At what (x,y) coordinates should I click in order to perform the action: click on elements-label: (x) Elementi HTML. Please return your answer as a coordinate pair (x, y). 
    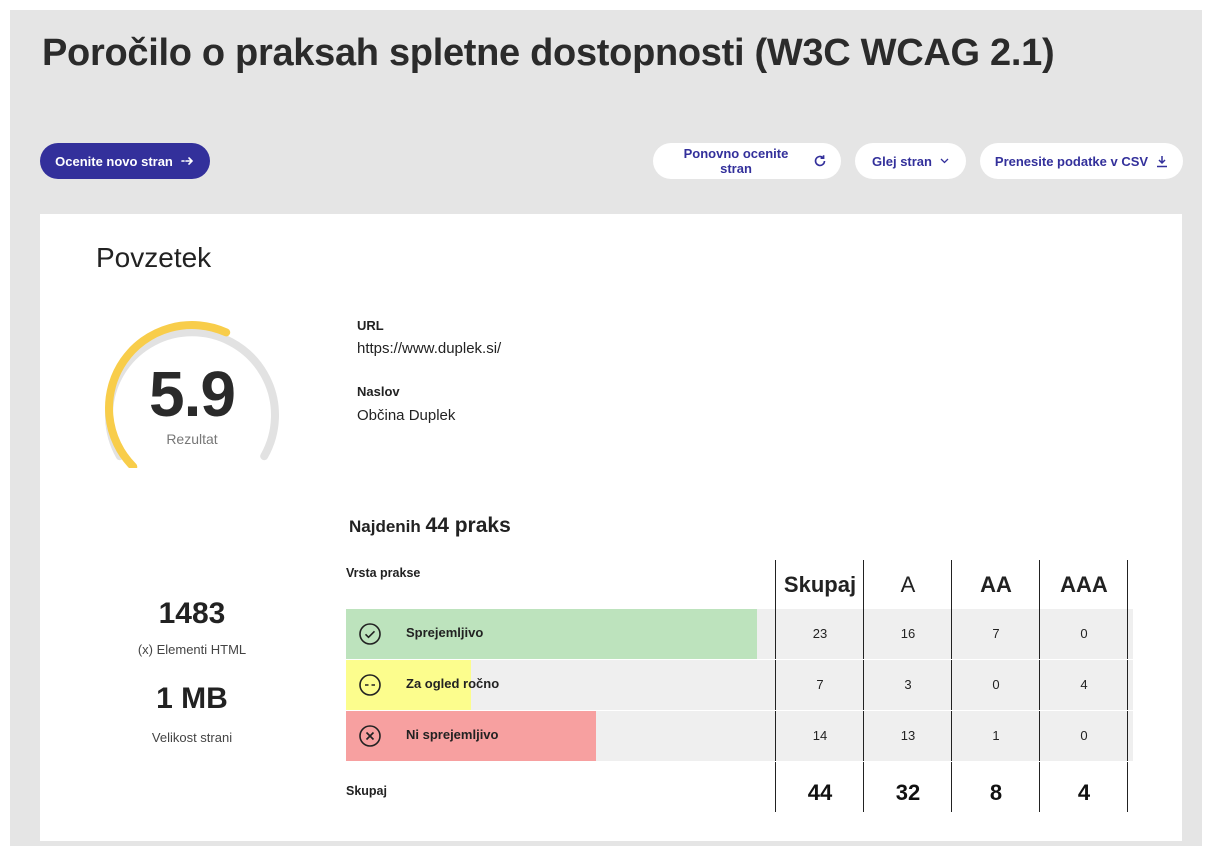
    Looking at the image, I should click on (192, 649).